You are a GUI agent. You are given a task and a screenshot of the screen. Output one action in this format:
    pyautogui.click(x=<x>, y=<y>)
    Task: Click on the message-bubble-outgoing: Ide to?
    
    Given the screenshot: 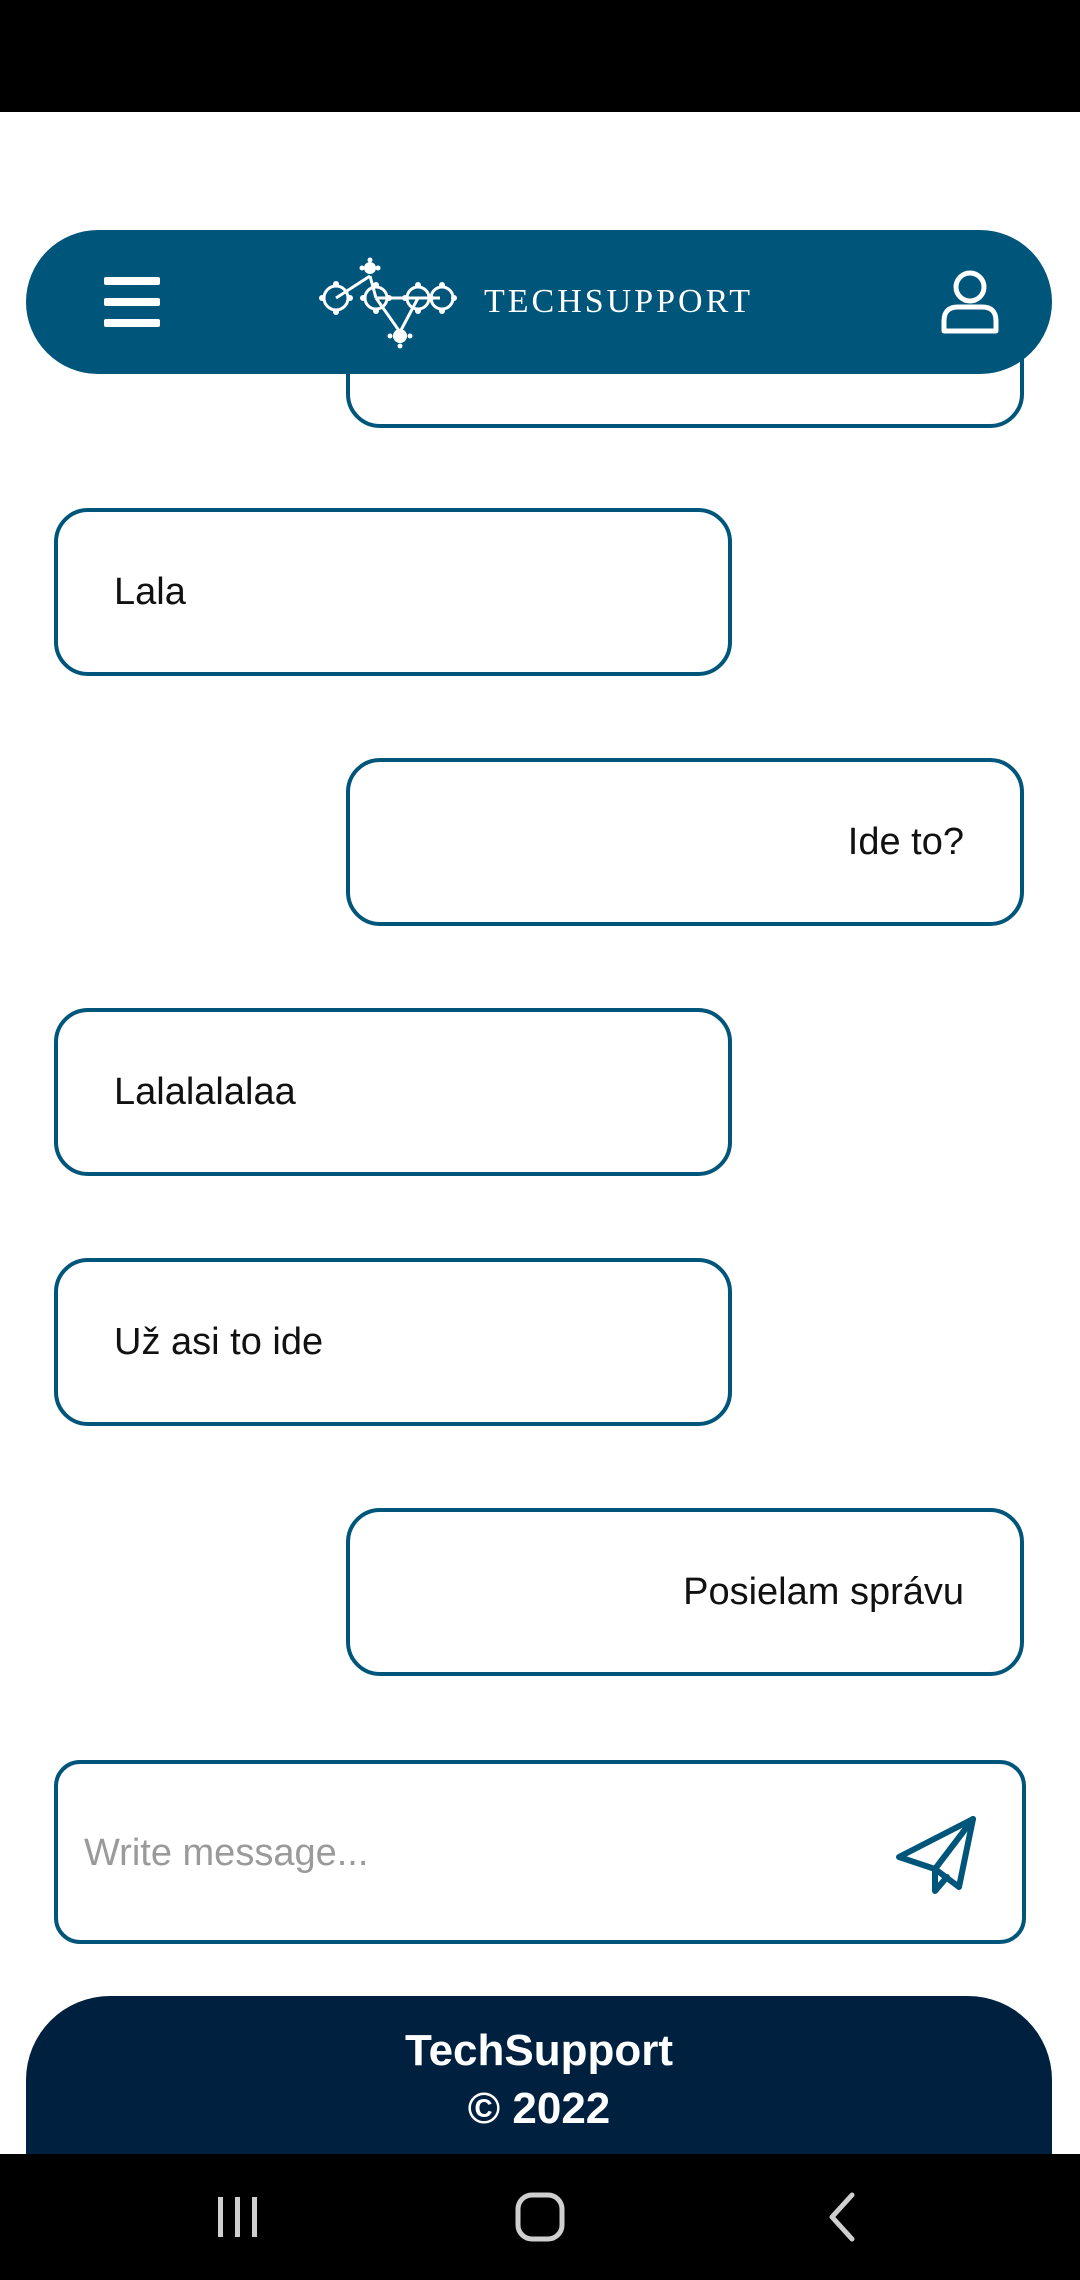 What is the action you would take?
    pyautogui.click(x=685, y=842)
    